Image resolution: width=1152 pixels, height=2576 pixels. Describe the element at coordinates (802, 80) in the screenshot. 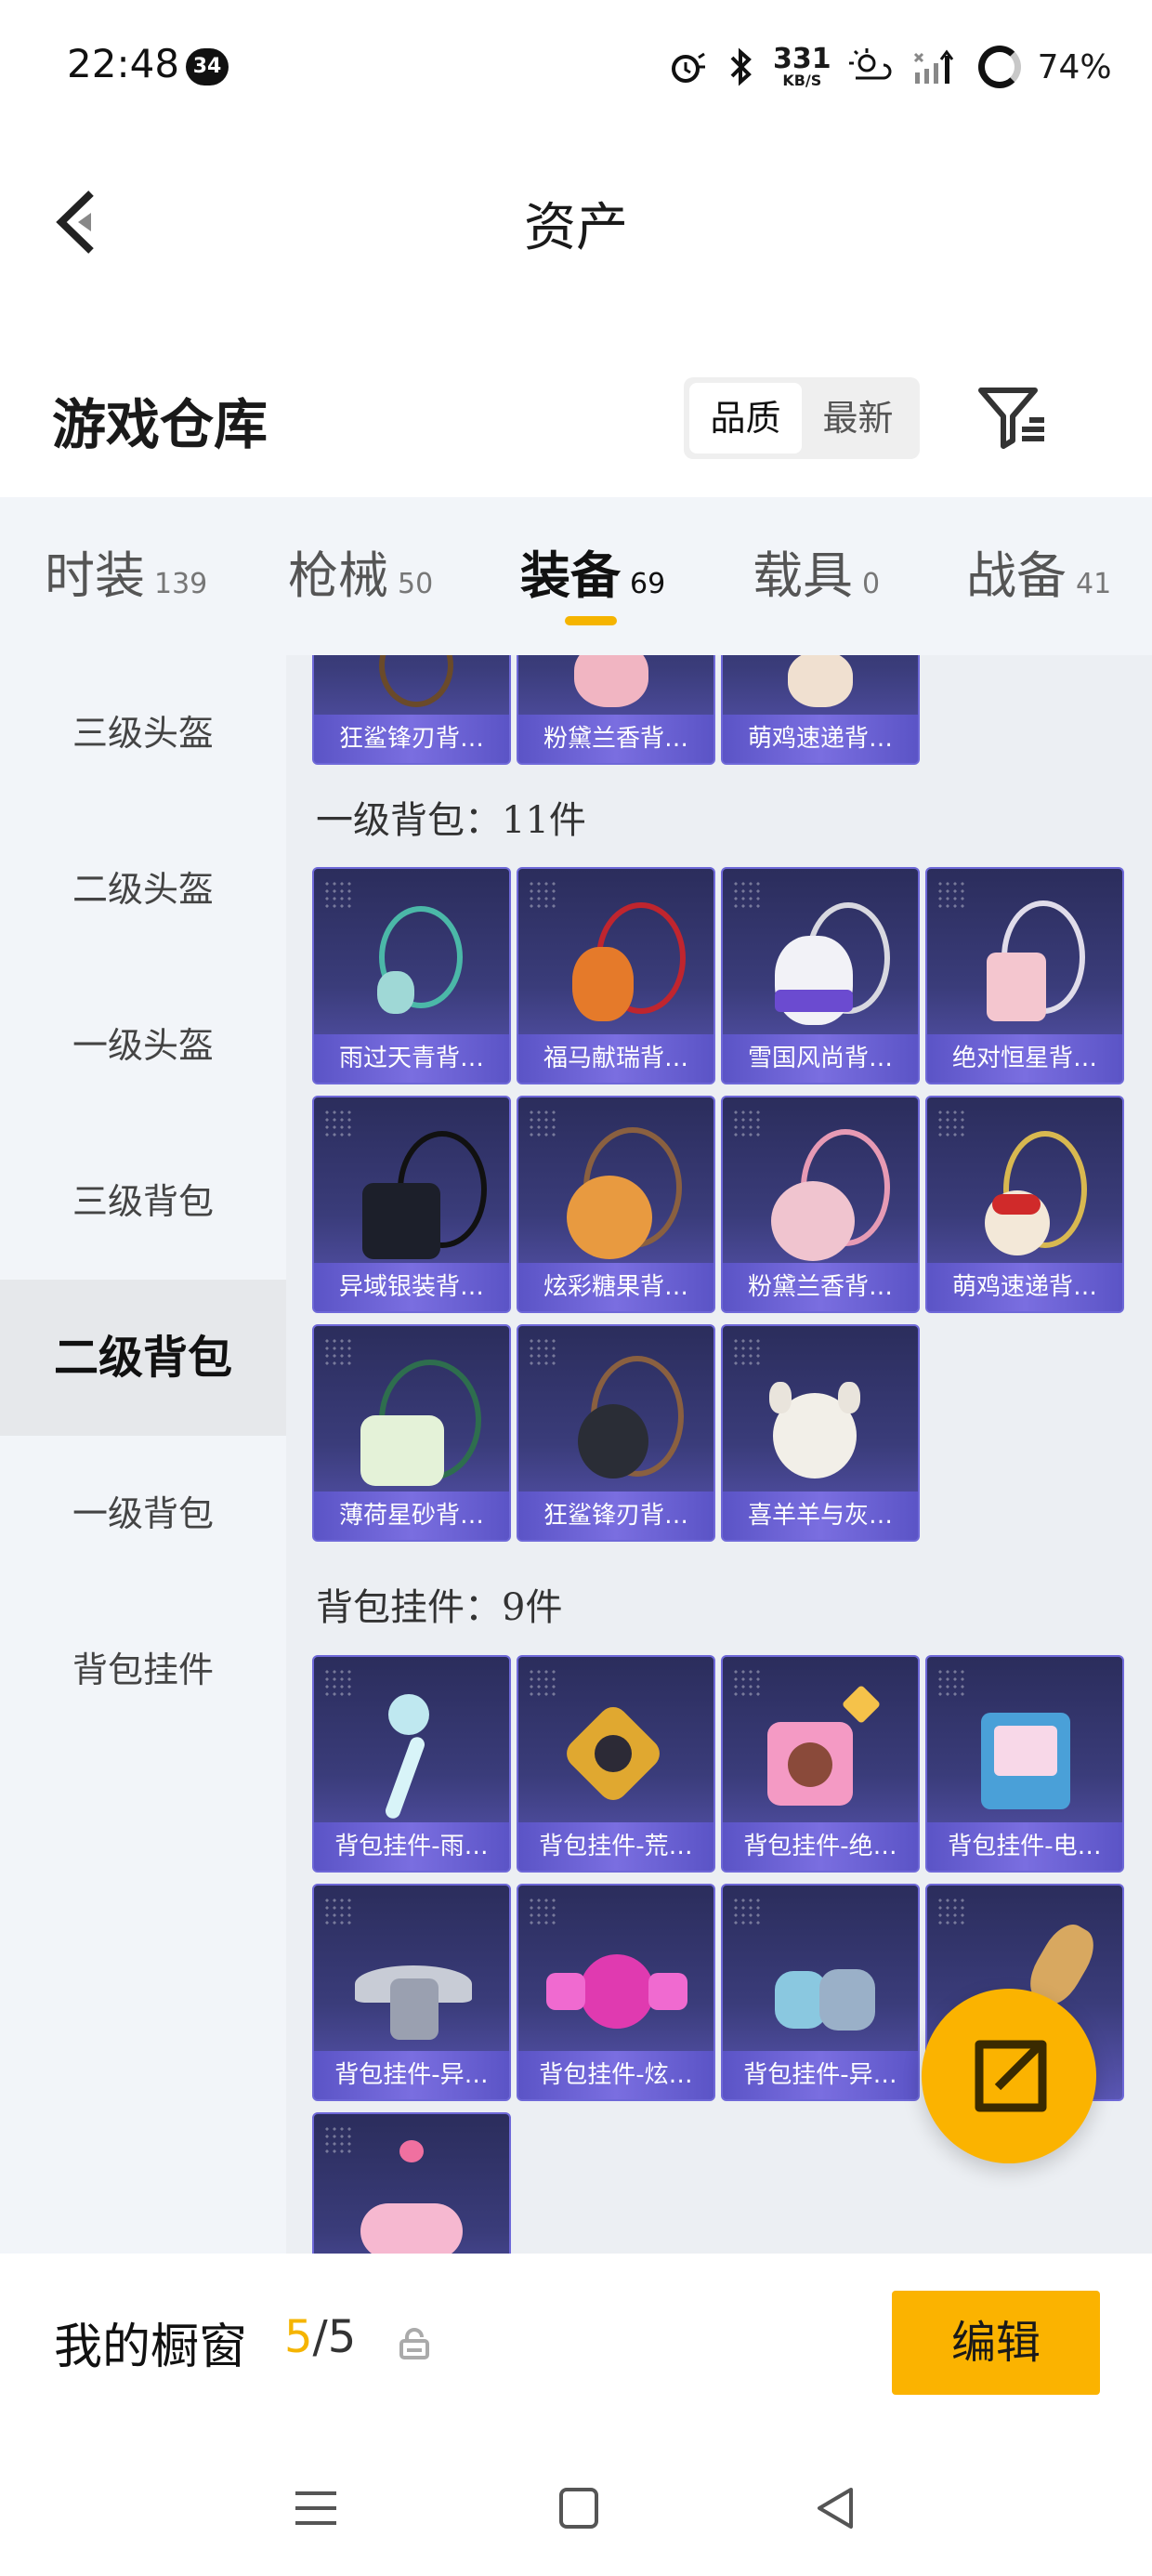

I see `speed-unit: KB/S` at that location.